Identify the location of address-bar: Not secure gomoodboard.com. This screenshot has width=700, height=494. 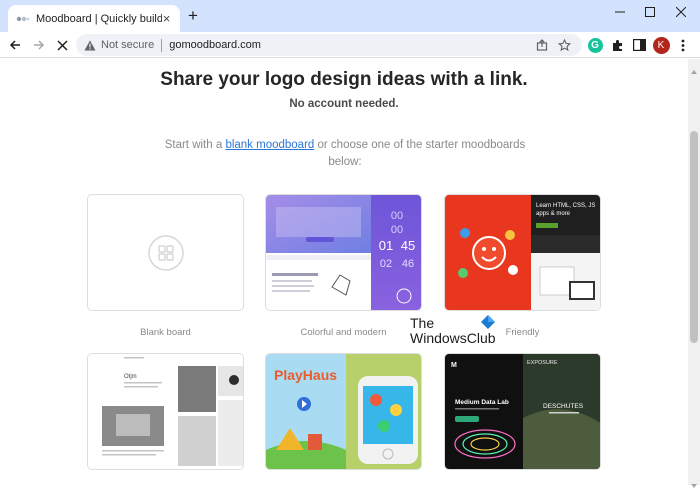
(329, 45).